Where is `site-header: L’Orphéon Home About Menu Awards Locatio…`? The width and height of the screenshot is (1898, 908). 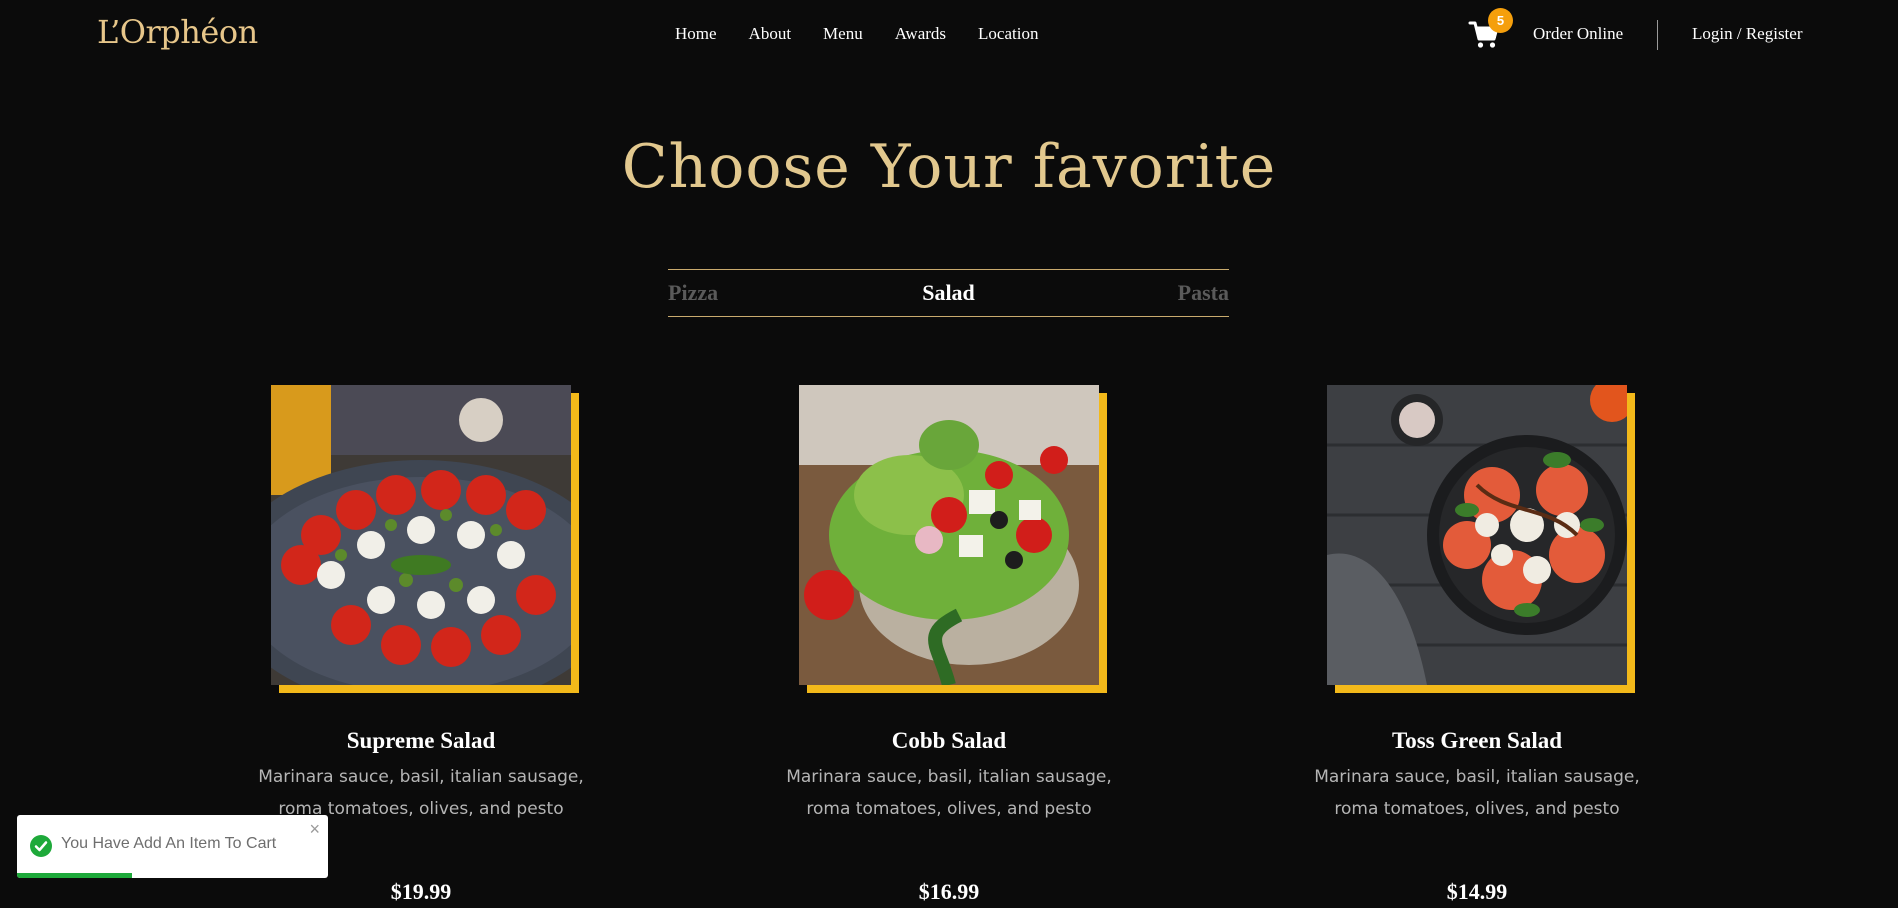
site-header: L’Orphéon Home About Menu Awards Locatio… is located at coordinates (949, 35).